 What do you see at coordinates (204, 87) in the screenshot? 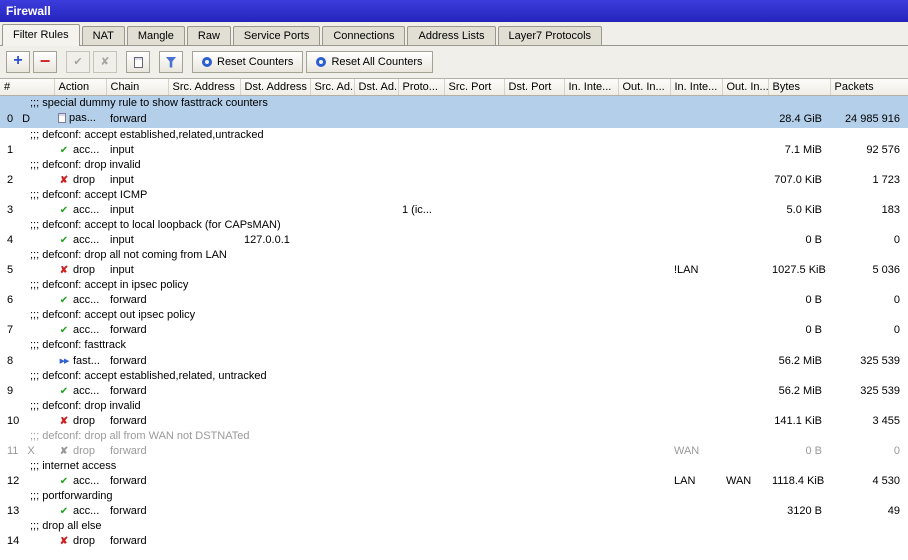
I see `column-header-3: Src. Address` at bounding box center [204, 87].